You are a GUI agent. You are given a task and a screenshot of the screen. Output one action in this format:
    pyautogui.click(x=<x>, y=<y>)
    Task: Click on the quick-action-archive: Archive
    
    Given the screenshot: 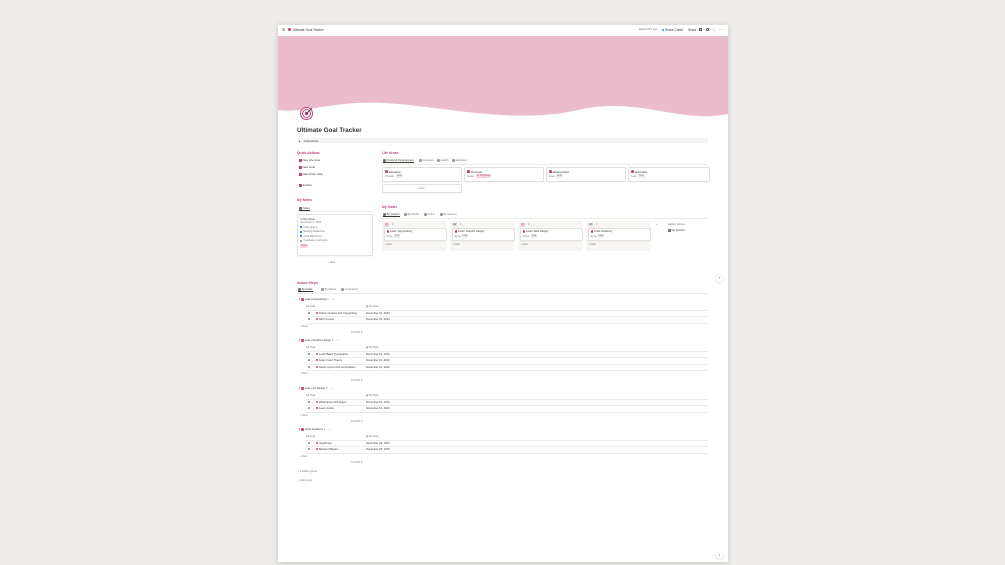 What is the action you would take?
    pyautogui.click(x=305, y=185)
    